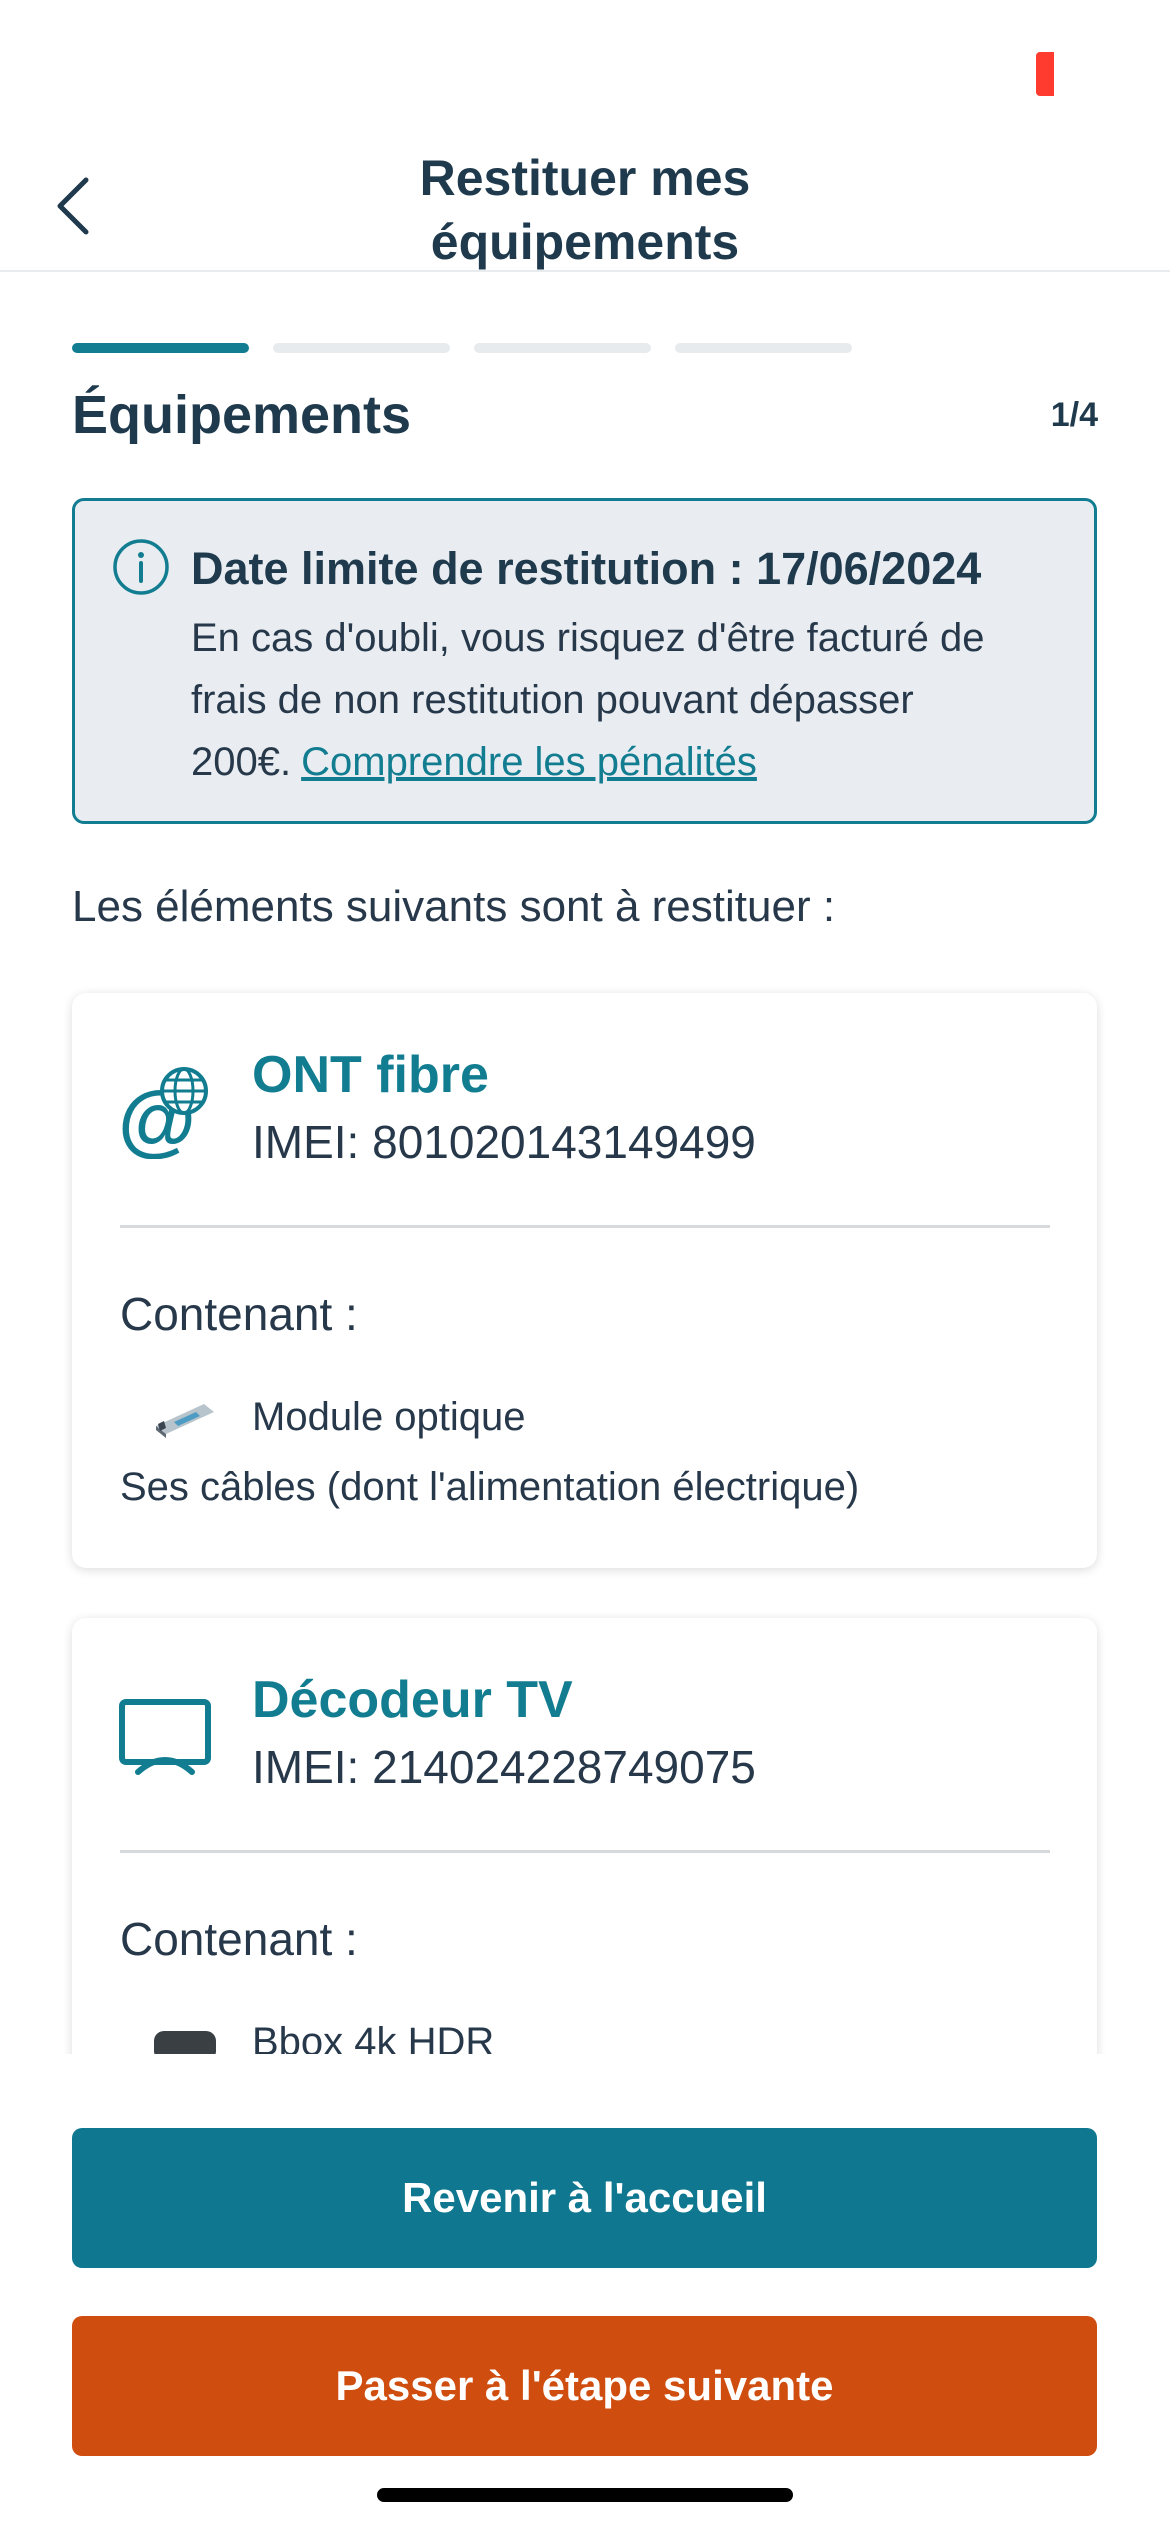  What do you see at coordinates (586, 568) in the screenshot?
I see `info-title: Date limite de restitution : 17/06/2024` at bounding box center [586, 568].